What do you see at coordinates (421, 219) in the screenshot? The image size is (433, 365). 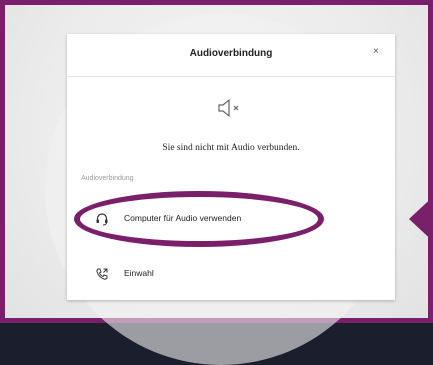 I see `pointer-arrow` at bounding box center [421, 219].